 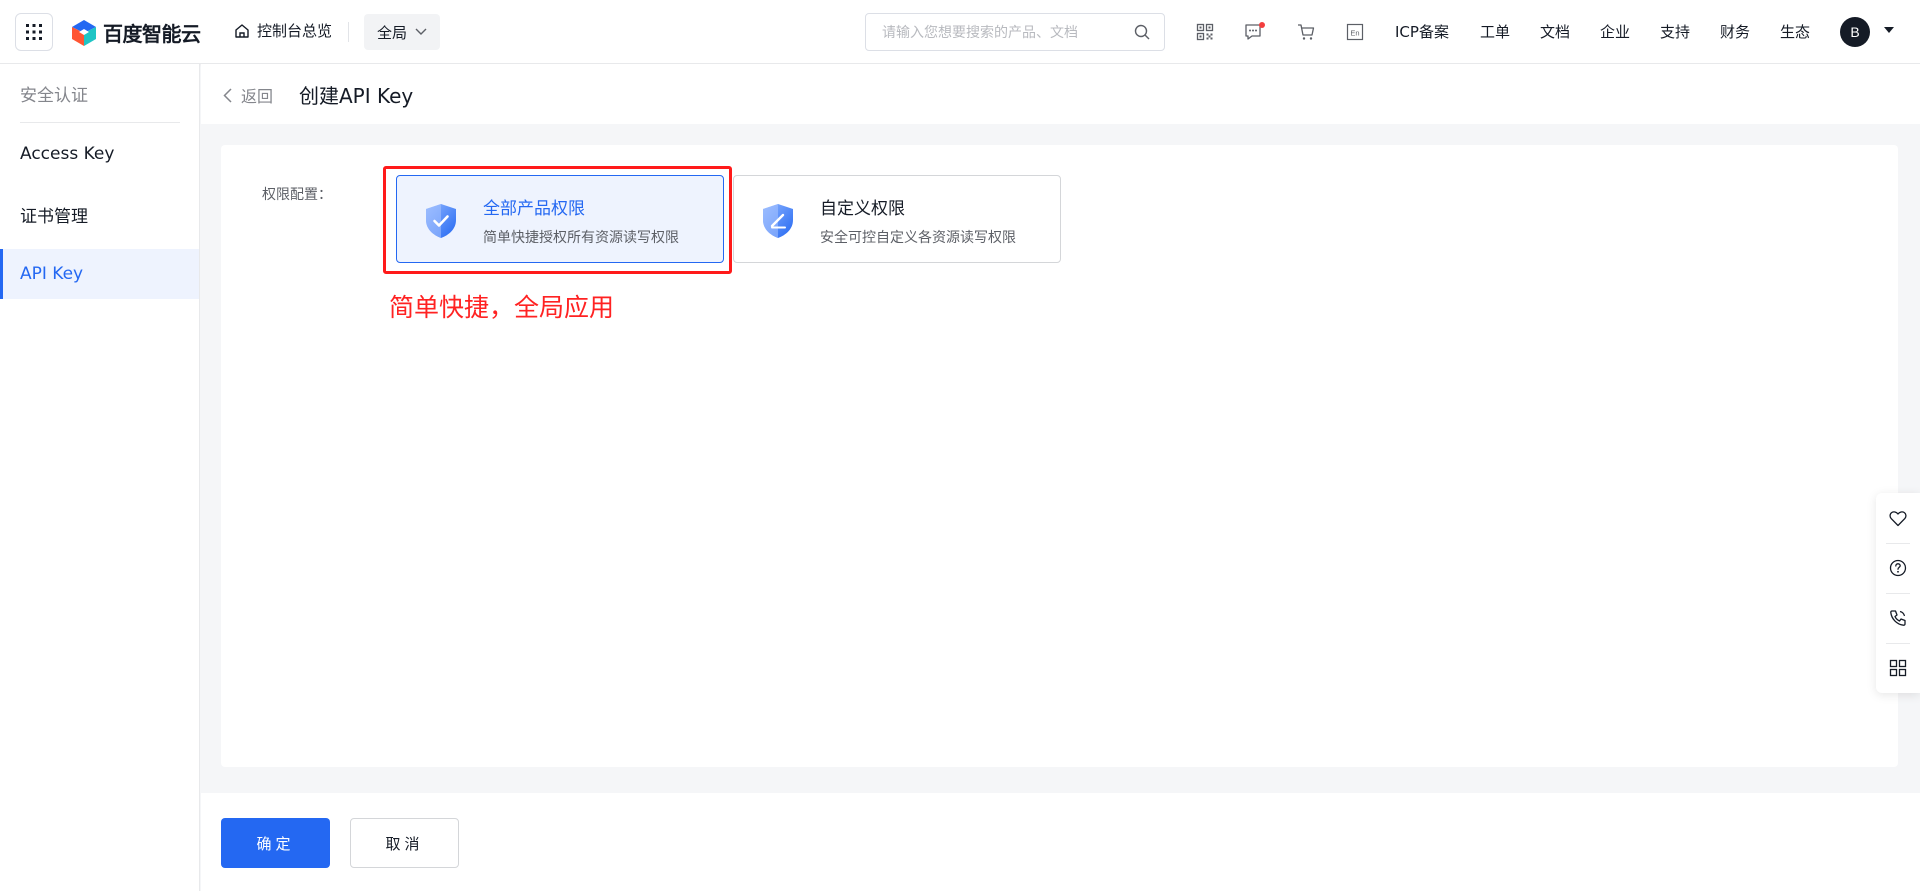 What do you see at coordinates (99, 274) in the screenshot?
I see `sidebar-item-api-key: API Key` at bounding box center [99, 274].